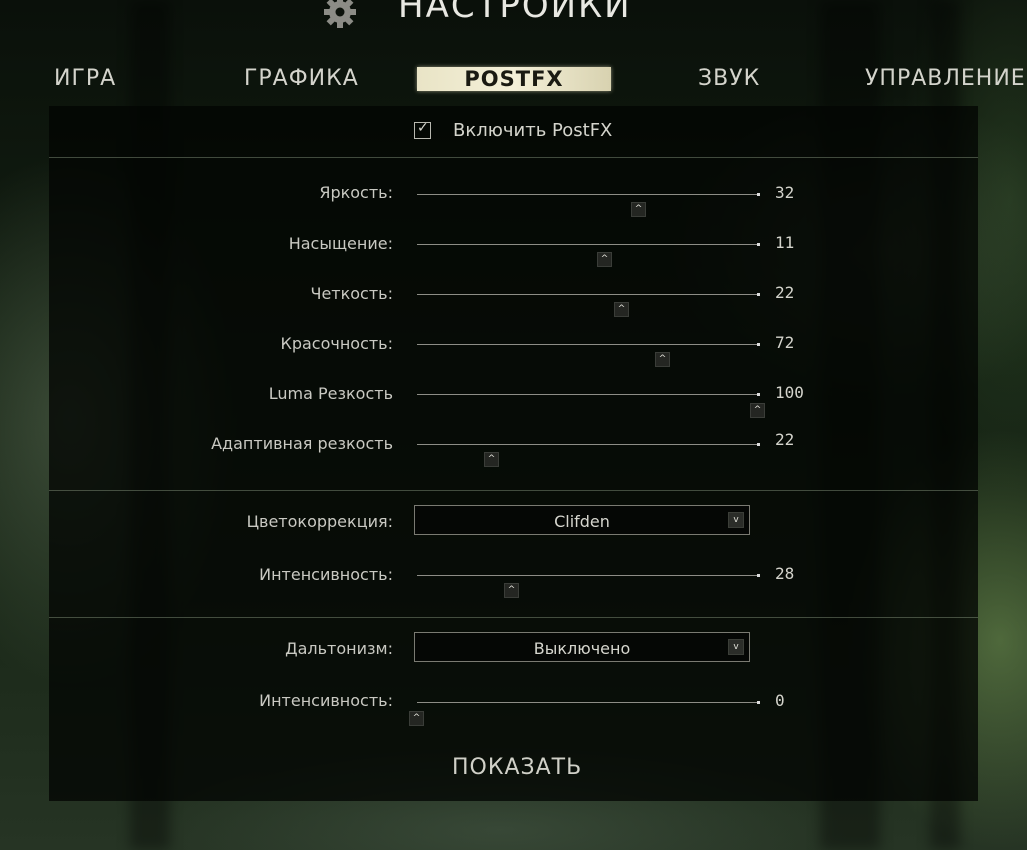  What do you see at coordinates (638, 209) in the screenshot?
I see `brightness-slider-thumb: ^` at bounding box center [638, 209].